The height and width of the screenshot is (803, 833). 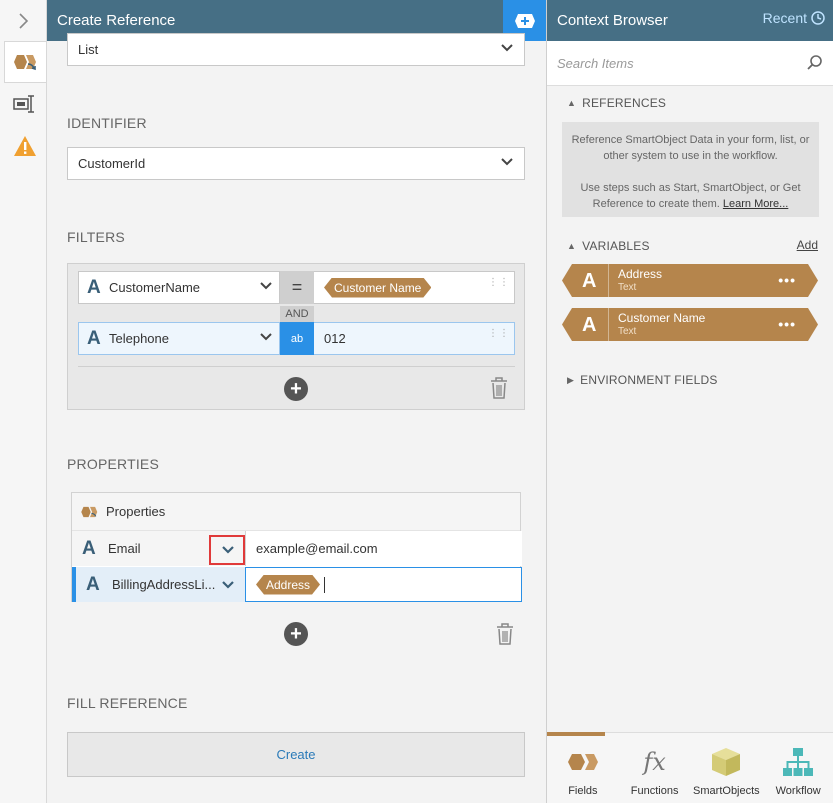 What do you see at coordinates (296, 366) in the screenshot?
I see `filters-divider` at bounding box center [296, 366].